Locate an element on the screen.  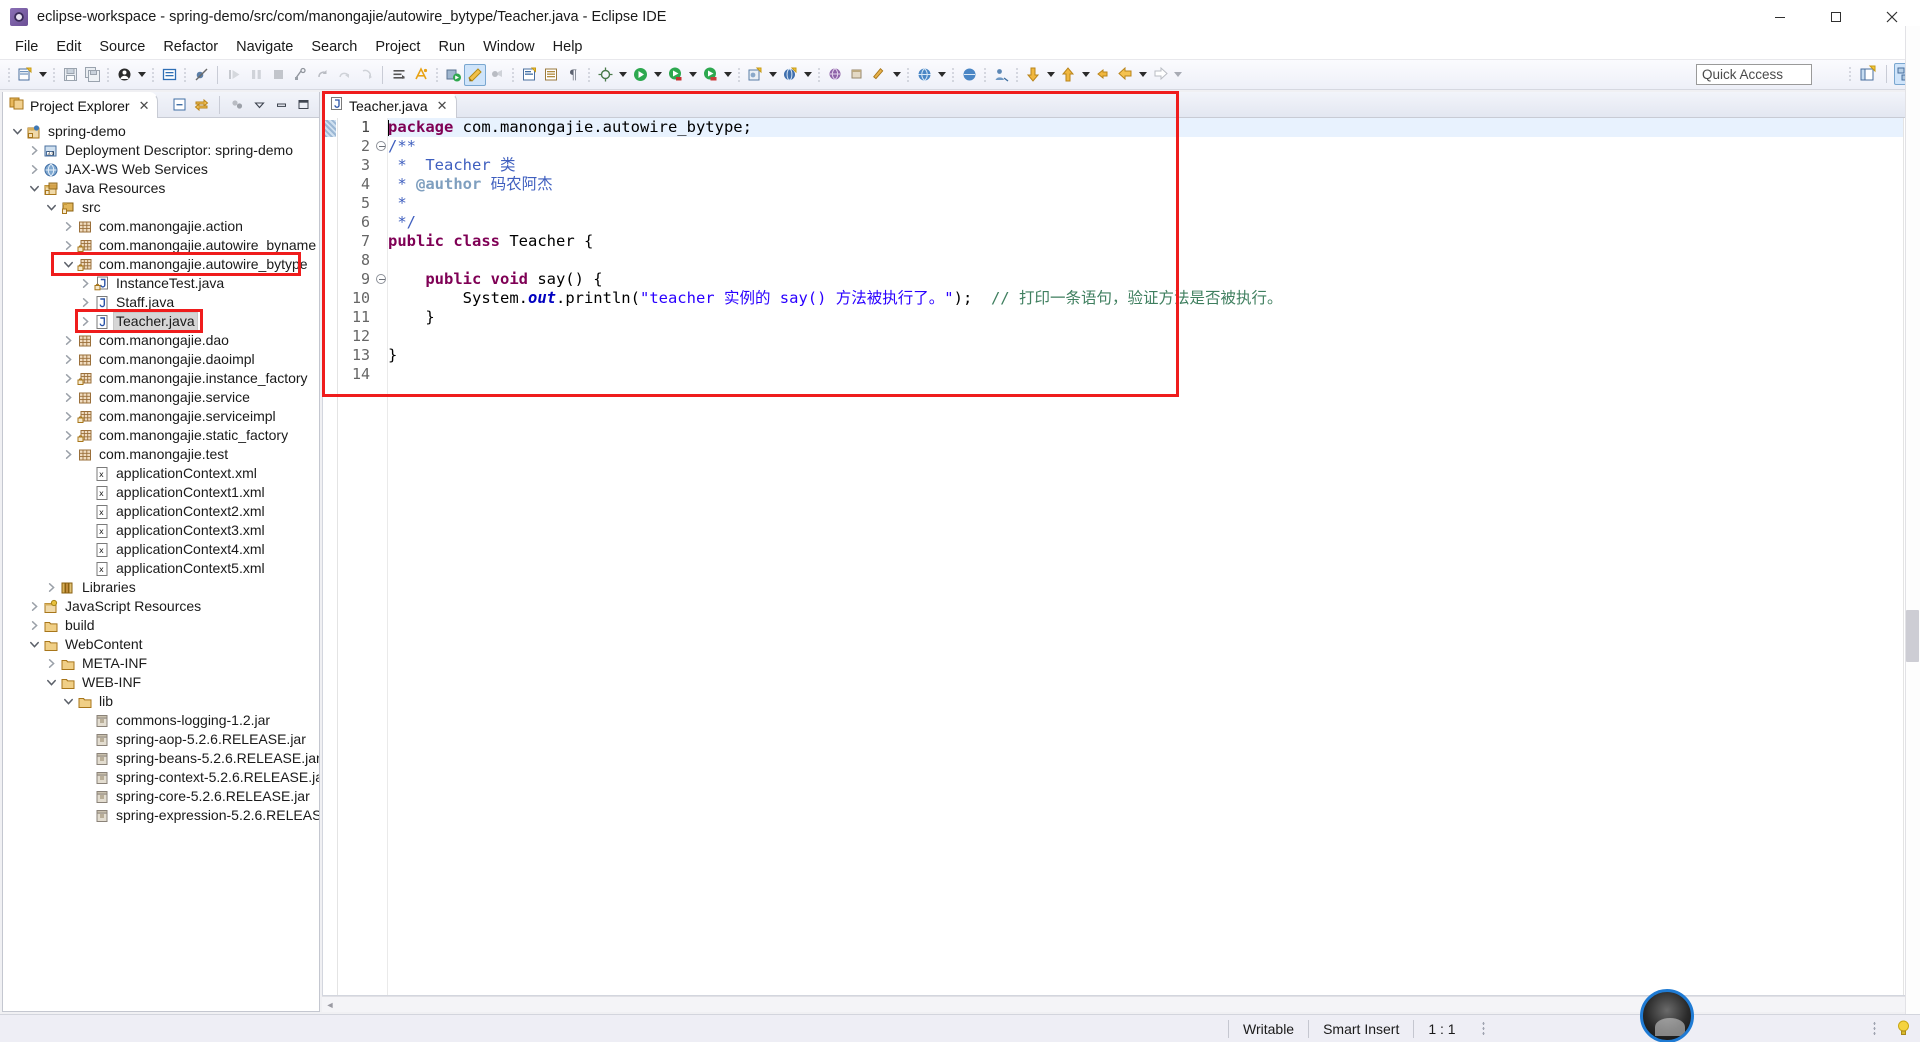
disconnect-icon is located at coordinates (300, 75).